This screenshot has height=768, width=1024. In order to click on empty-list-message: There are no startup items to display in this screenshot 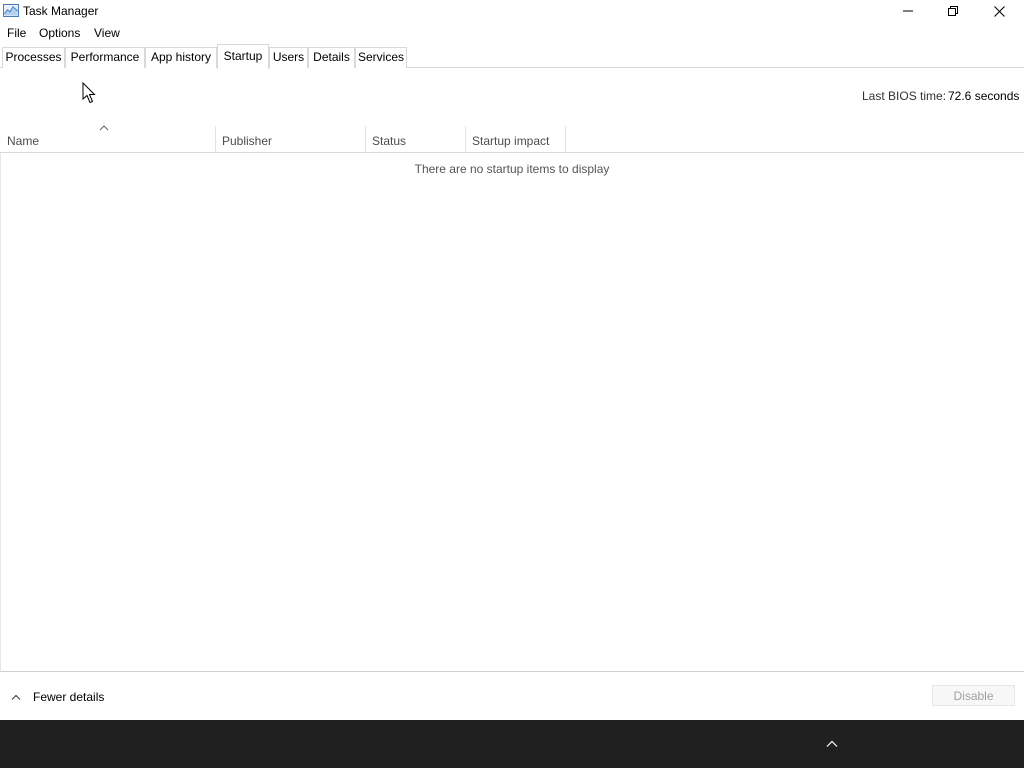, I will do `click(512, 169)`.